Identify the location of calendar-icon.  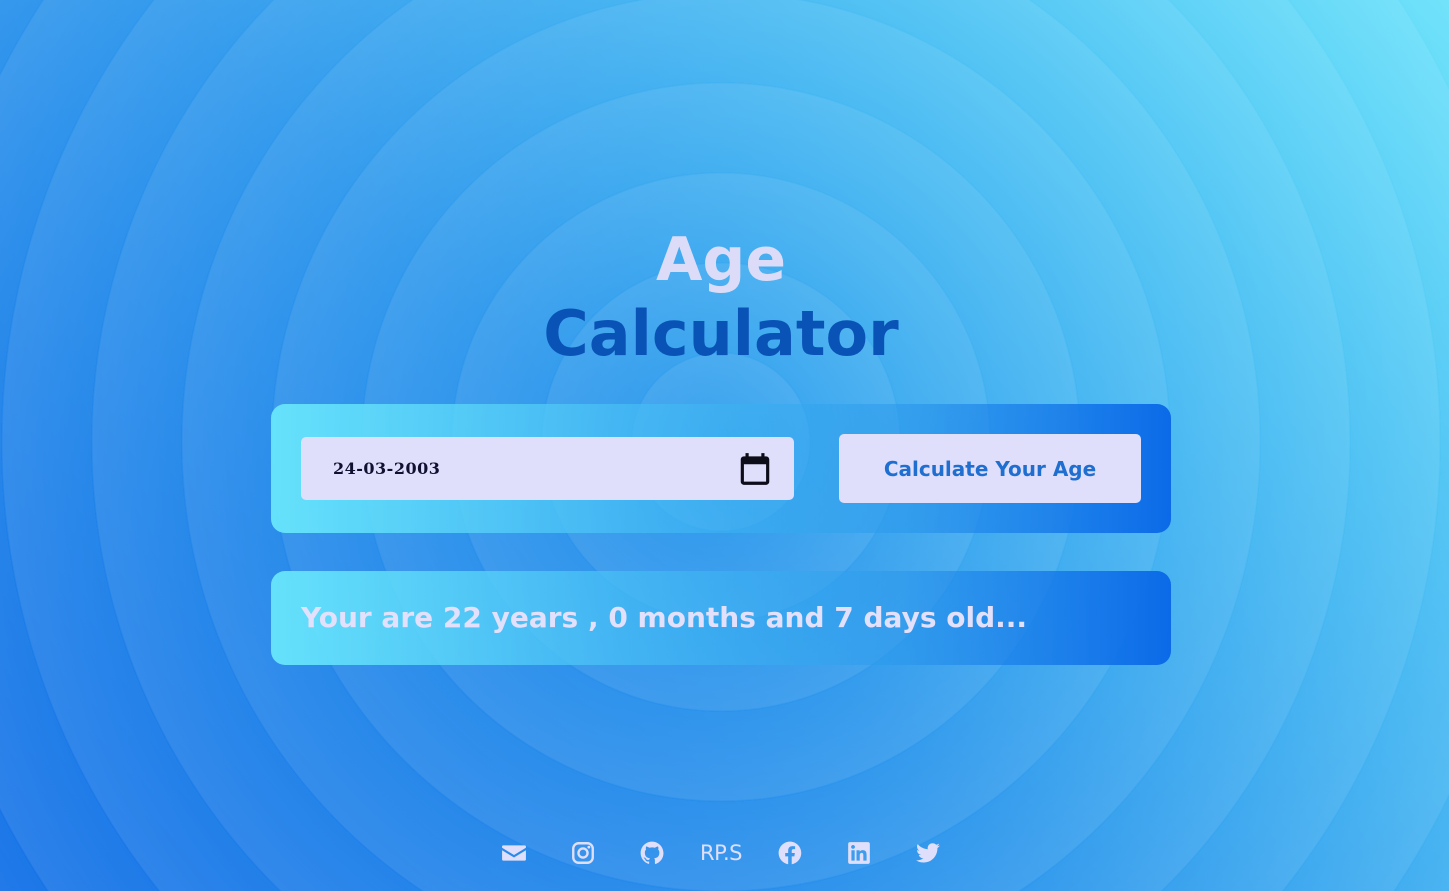
(755, 469).